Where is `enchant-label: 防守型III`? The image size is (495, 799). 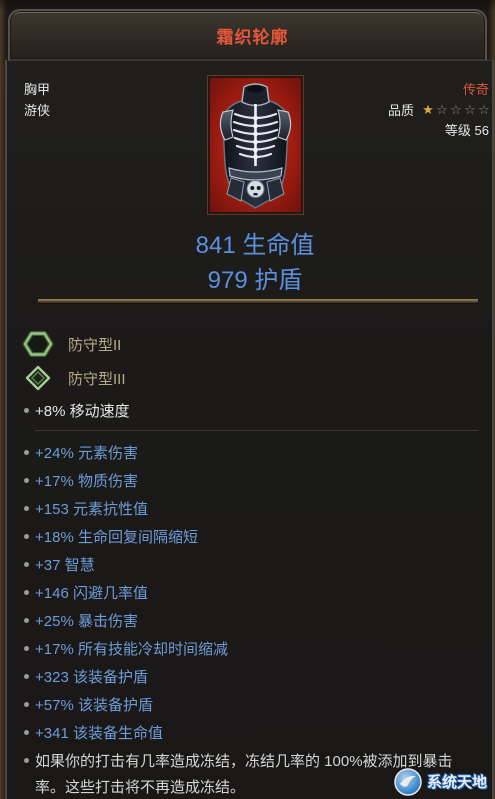 enchant-label: 防守型III is located at coordinates (97, 379).